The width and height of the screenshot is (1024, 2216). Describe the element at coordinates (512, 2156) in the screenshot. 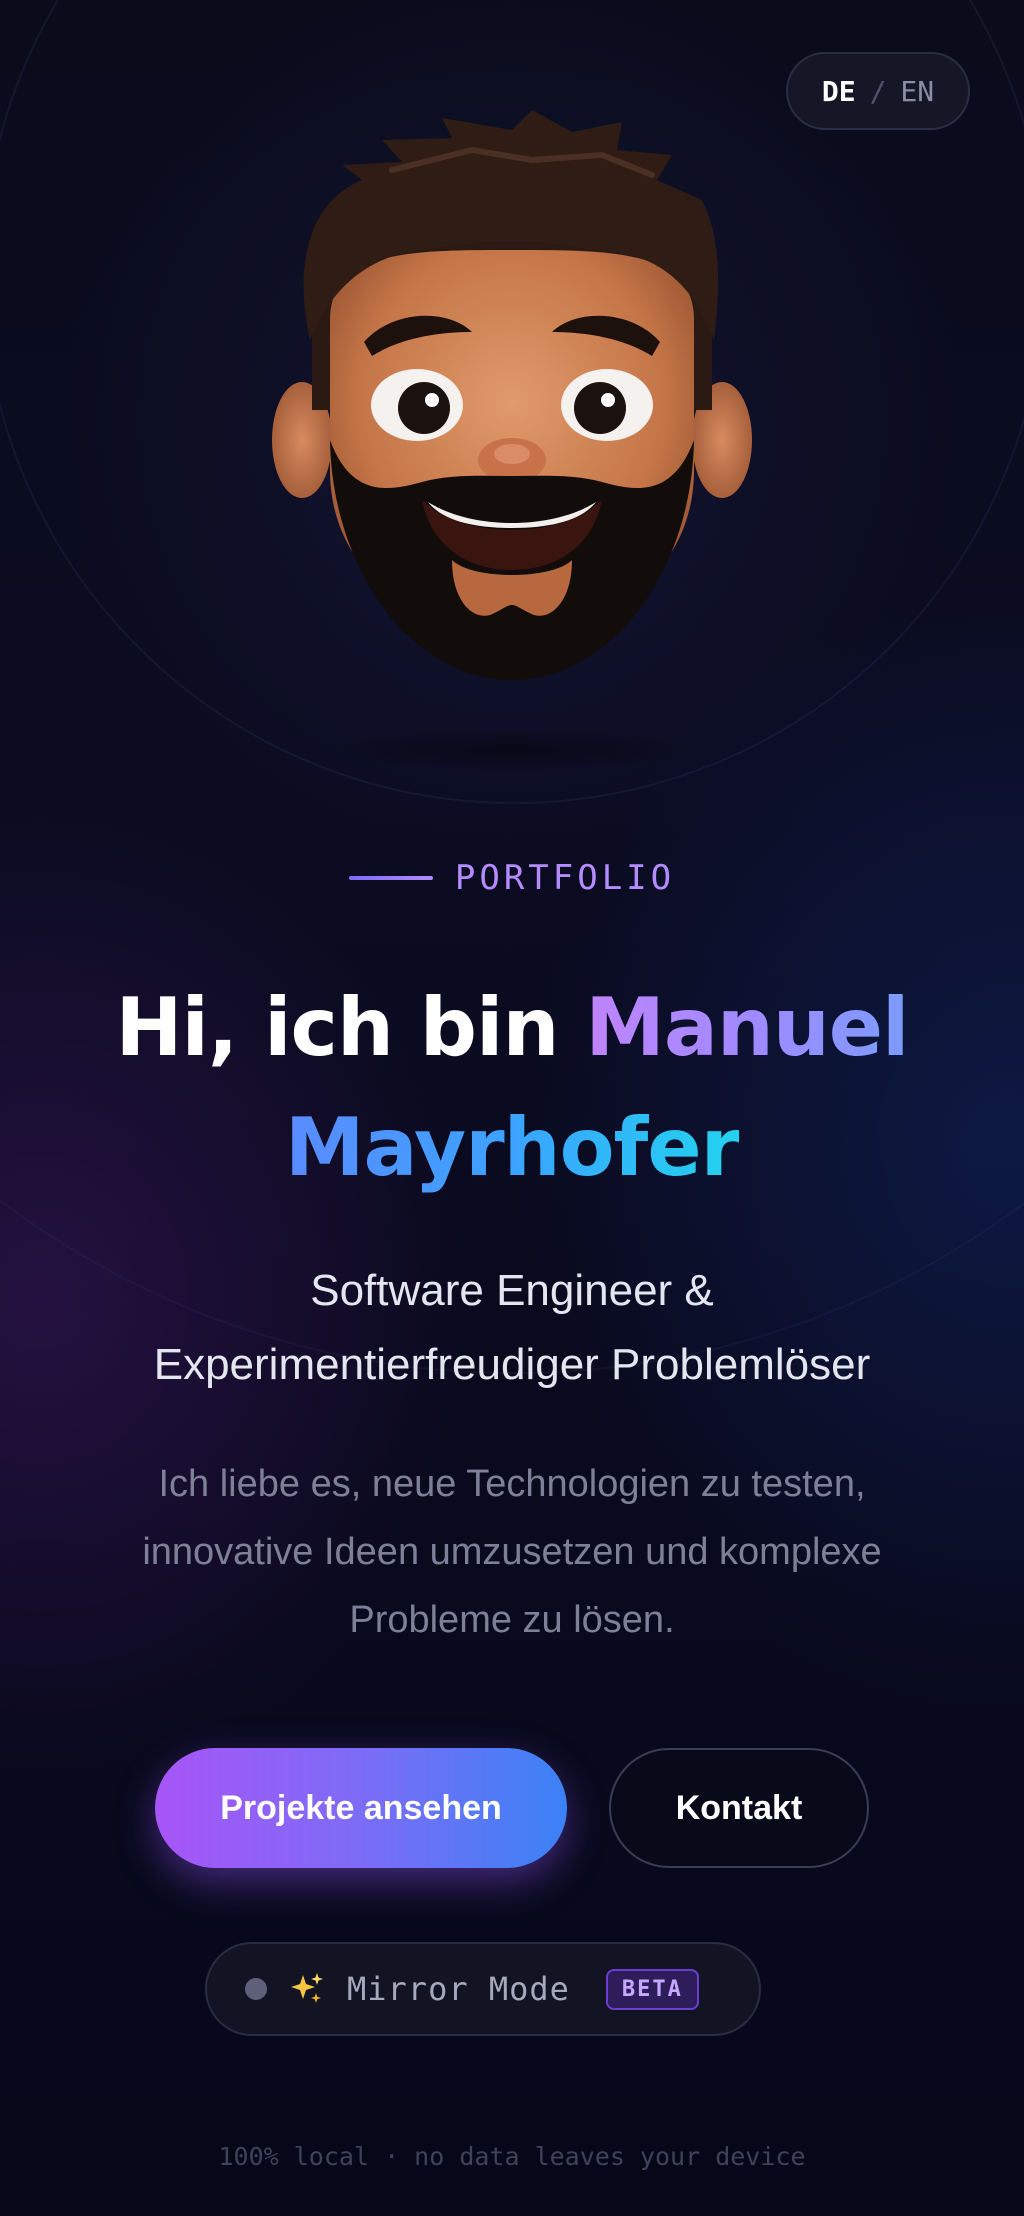

I see `privacy-note: 100% local · no data leaves your device` at that location.